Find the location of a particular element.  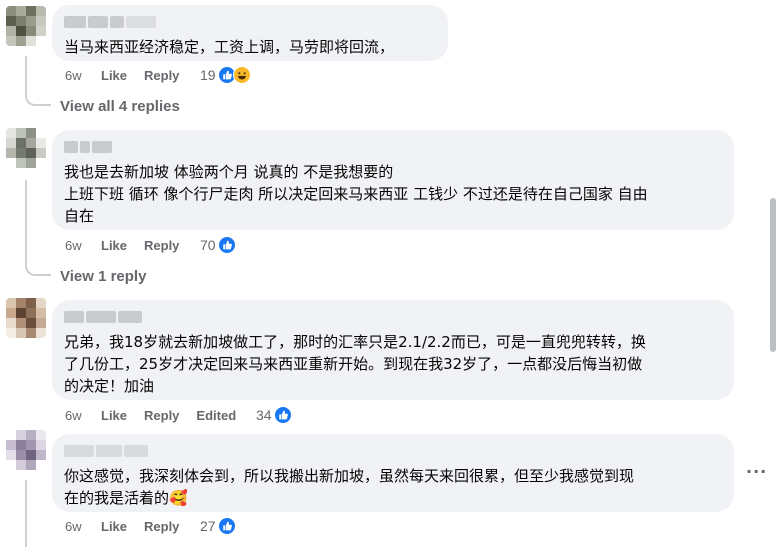

scrollbar-thumb is located at coordinates (773, 275).